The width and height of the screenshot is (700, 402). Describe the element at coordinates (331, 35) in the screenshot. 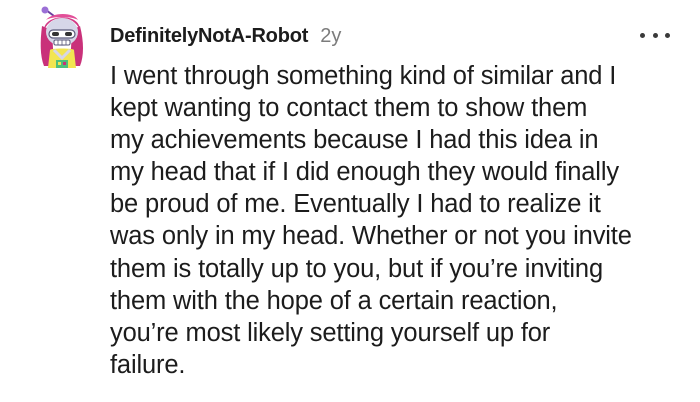

I see `comment-age: 2y` at that location.